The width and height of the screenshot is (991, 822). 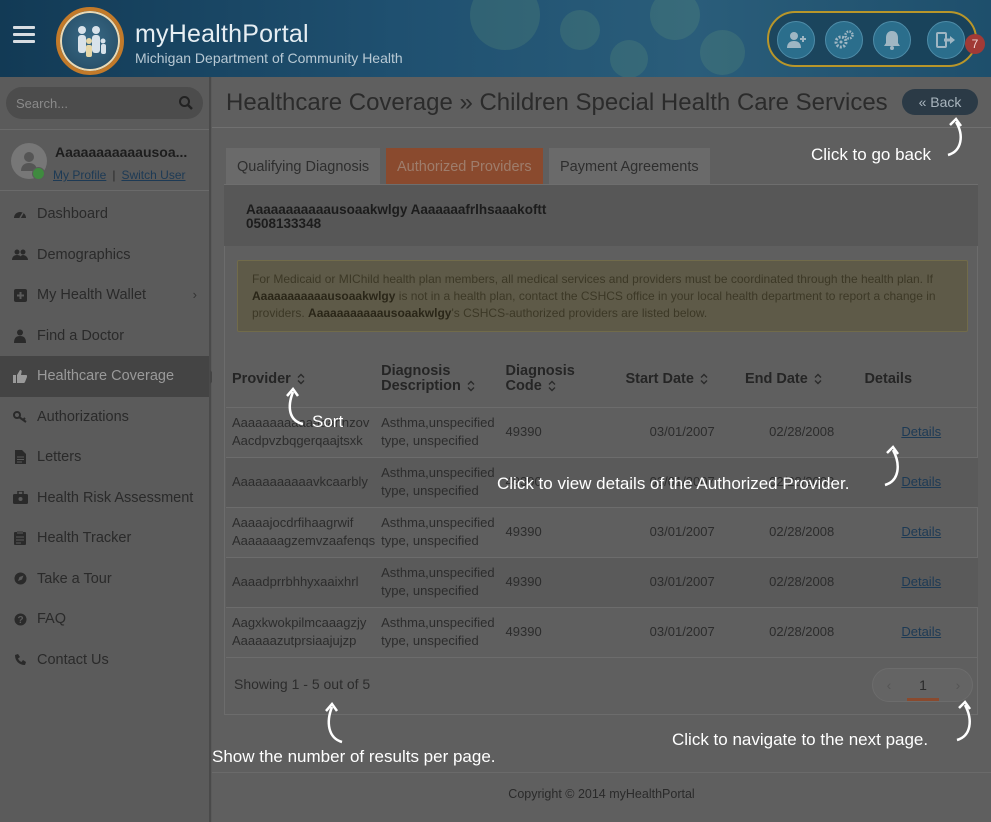 I want to click on hamburger-menu-icon, so click(x=24, y=36).